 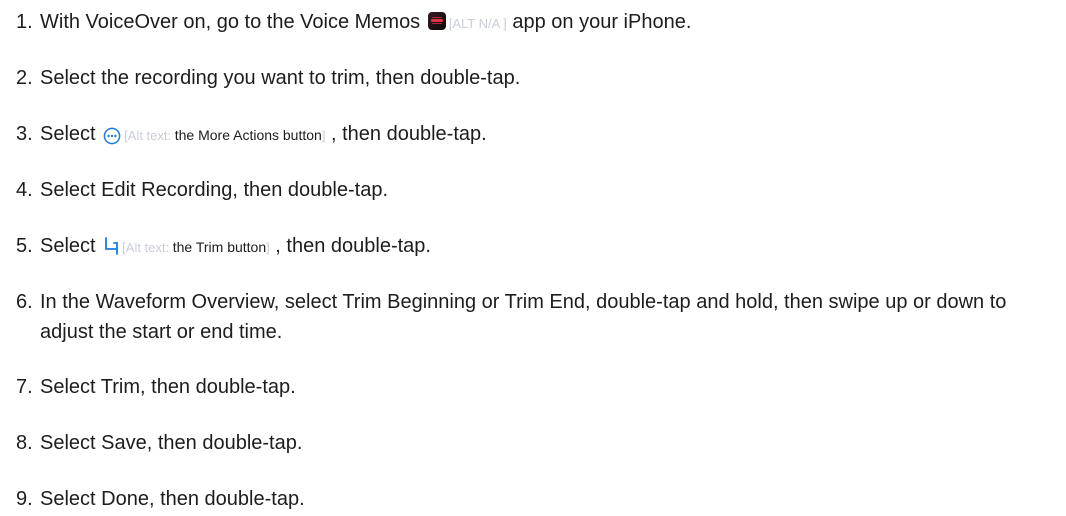 What do you see at coordinates (24, 78) in the screenshot?
I see `step-number: 2.` at bounding box center [24, 78].